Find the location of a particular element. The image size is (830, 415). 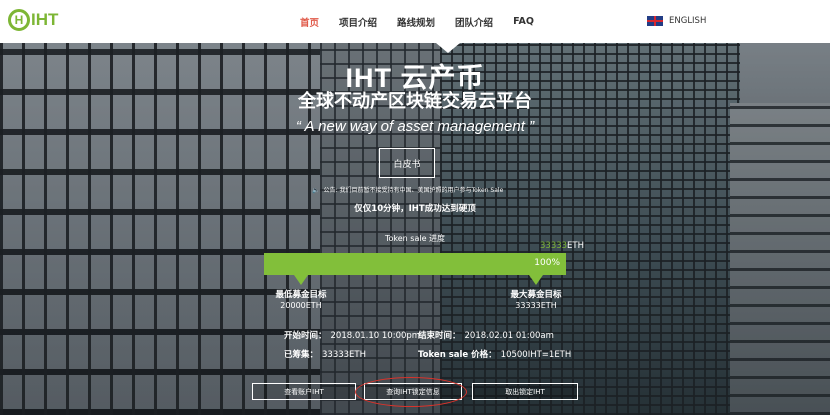

top-header: H IHT 首页 项目介绍 路线规划 团队介绍 FAQ ENGLISH is located at coordinates (415, 21).